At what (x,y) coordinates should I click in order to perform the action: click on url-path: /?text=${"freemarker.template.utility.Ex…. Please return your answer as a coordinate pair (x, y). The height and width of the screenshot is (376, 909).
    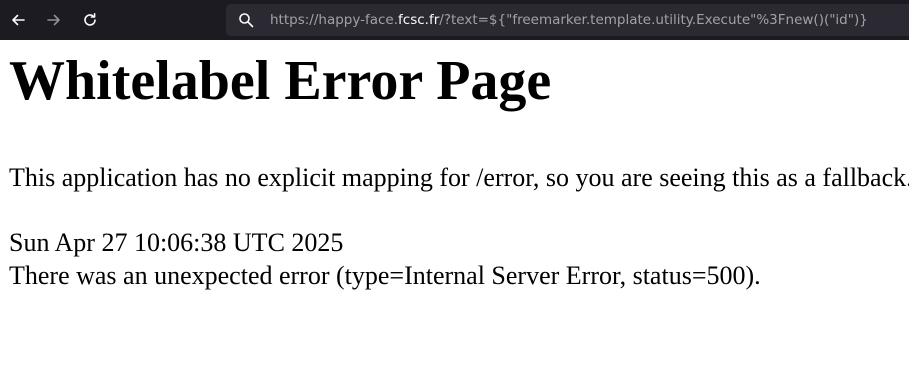
    Looking at the image, I should click on (653, 20).